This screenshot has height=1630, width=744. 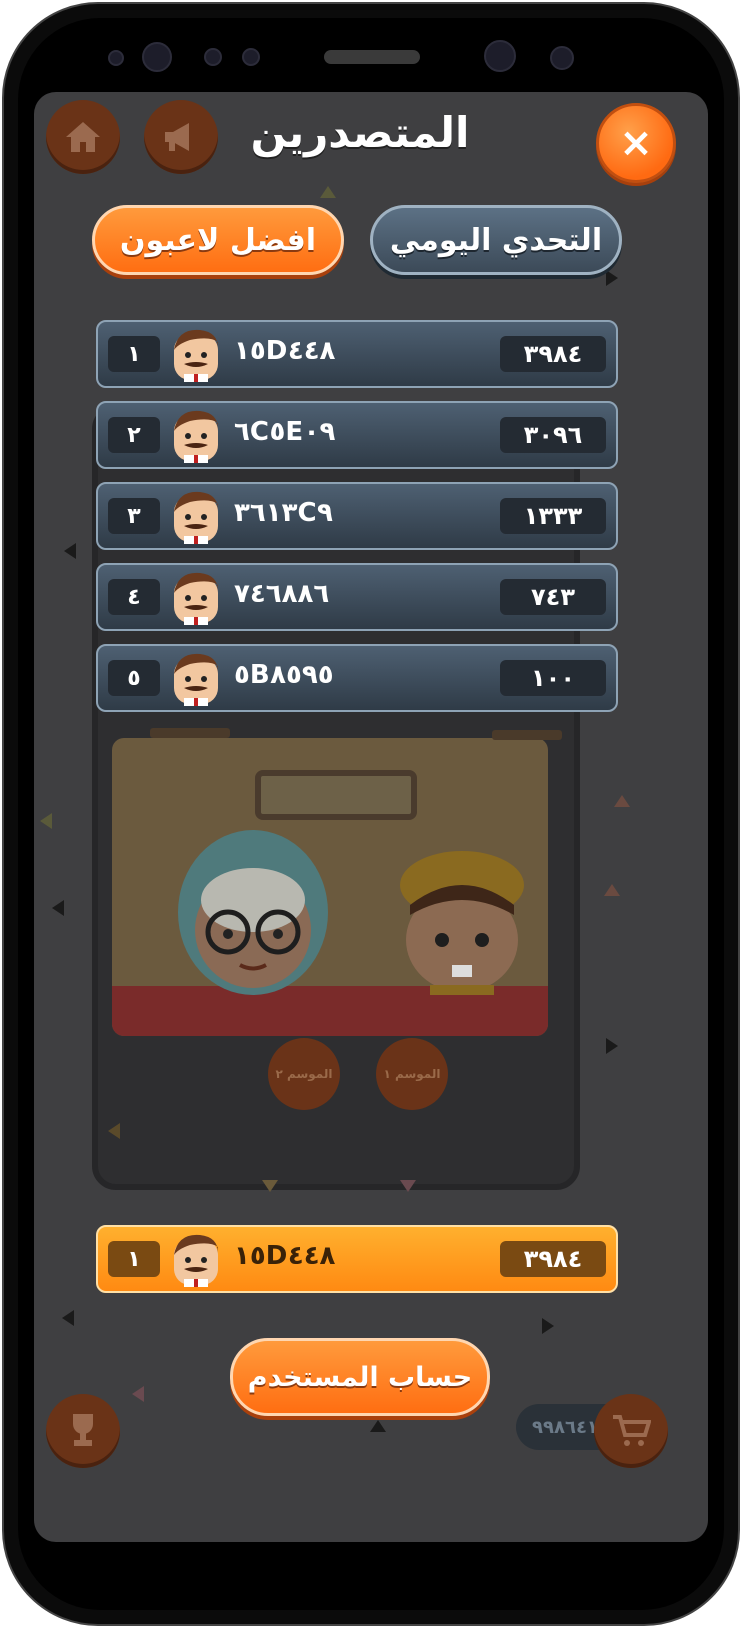 I want to click on player-score: ١٣٣٣, so click(x=553, y=516).